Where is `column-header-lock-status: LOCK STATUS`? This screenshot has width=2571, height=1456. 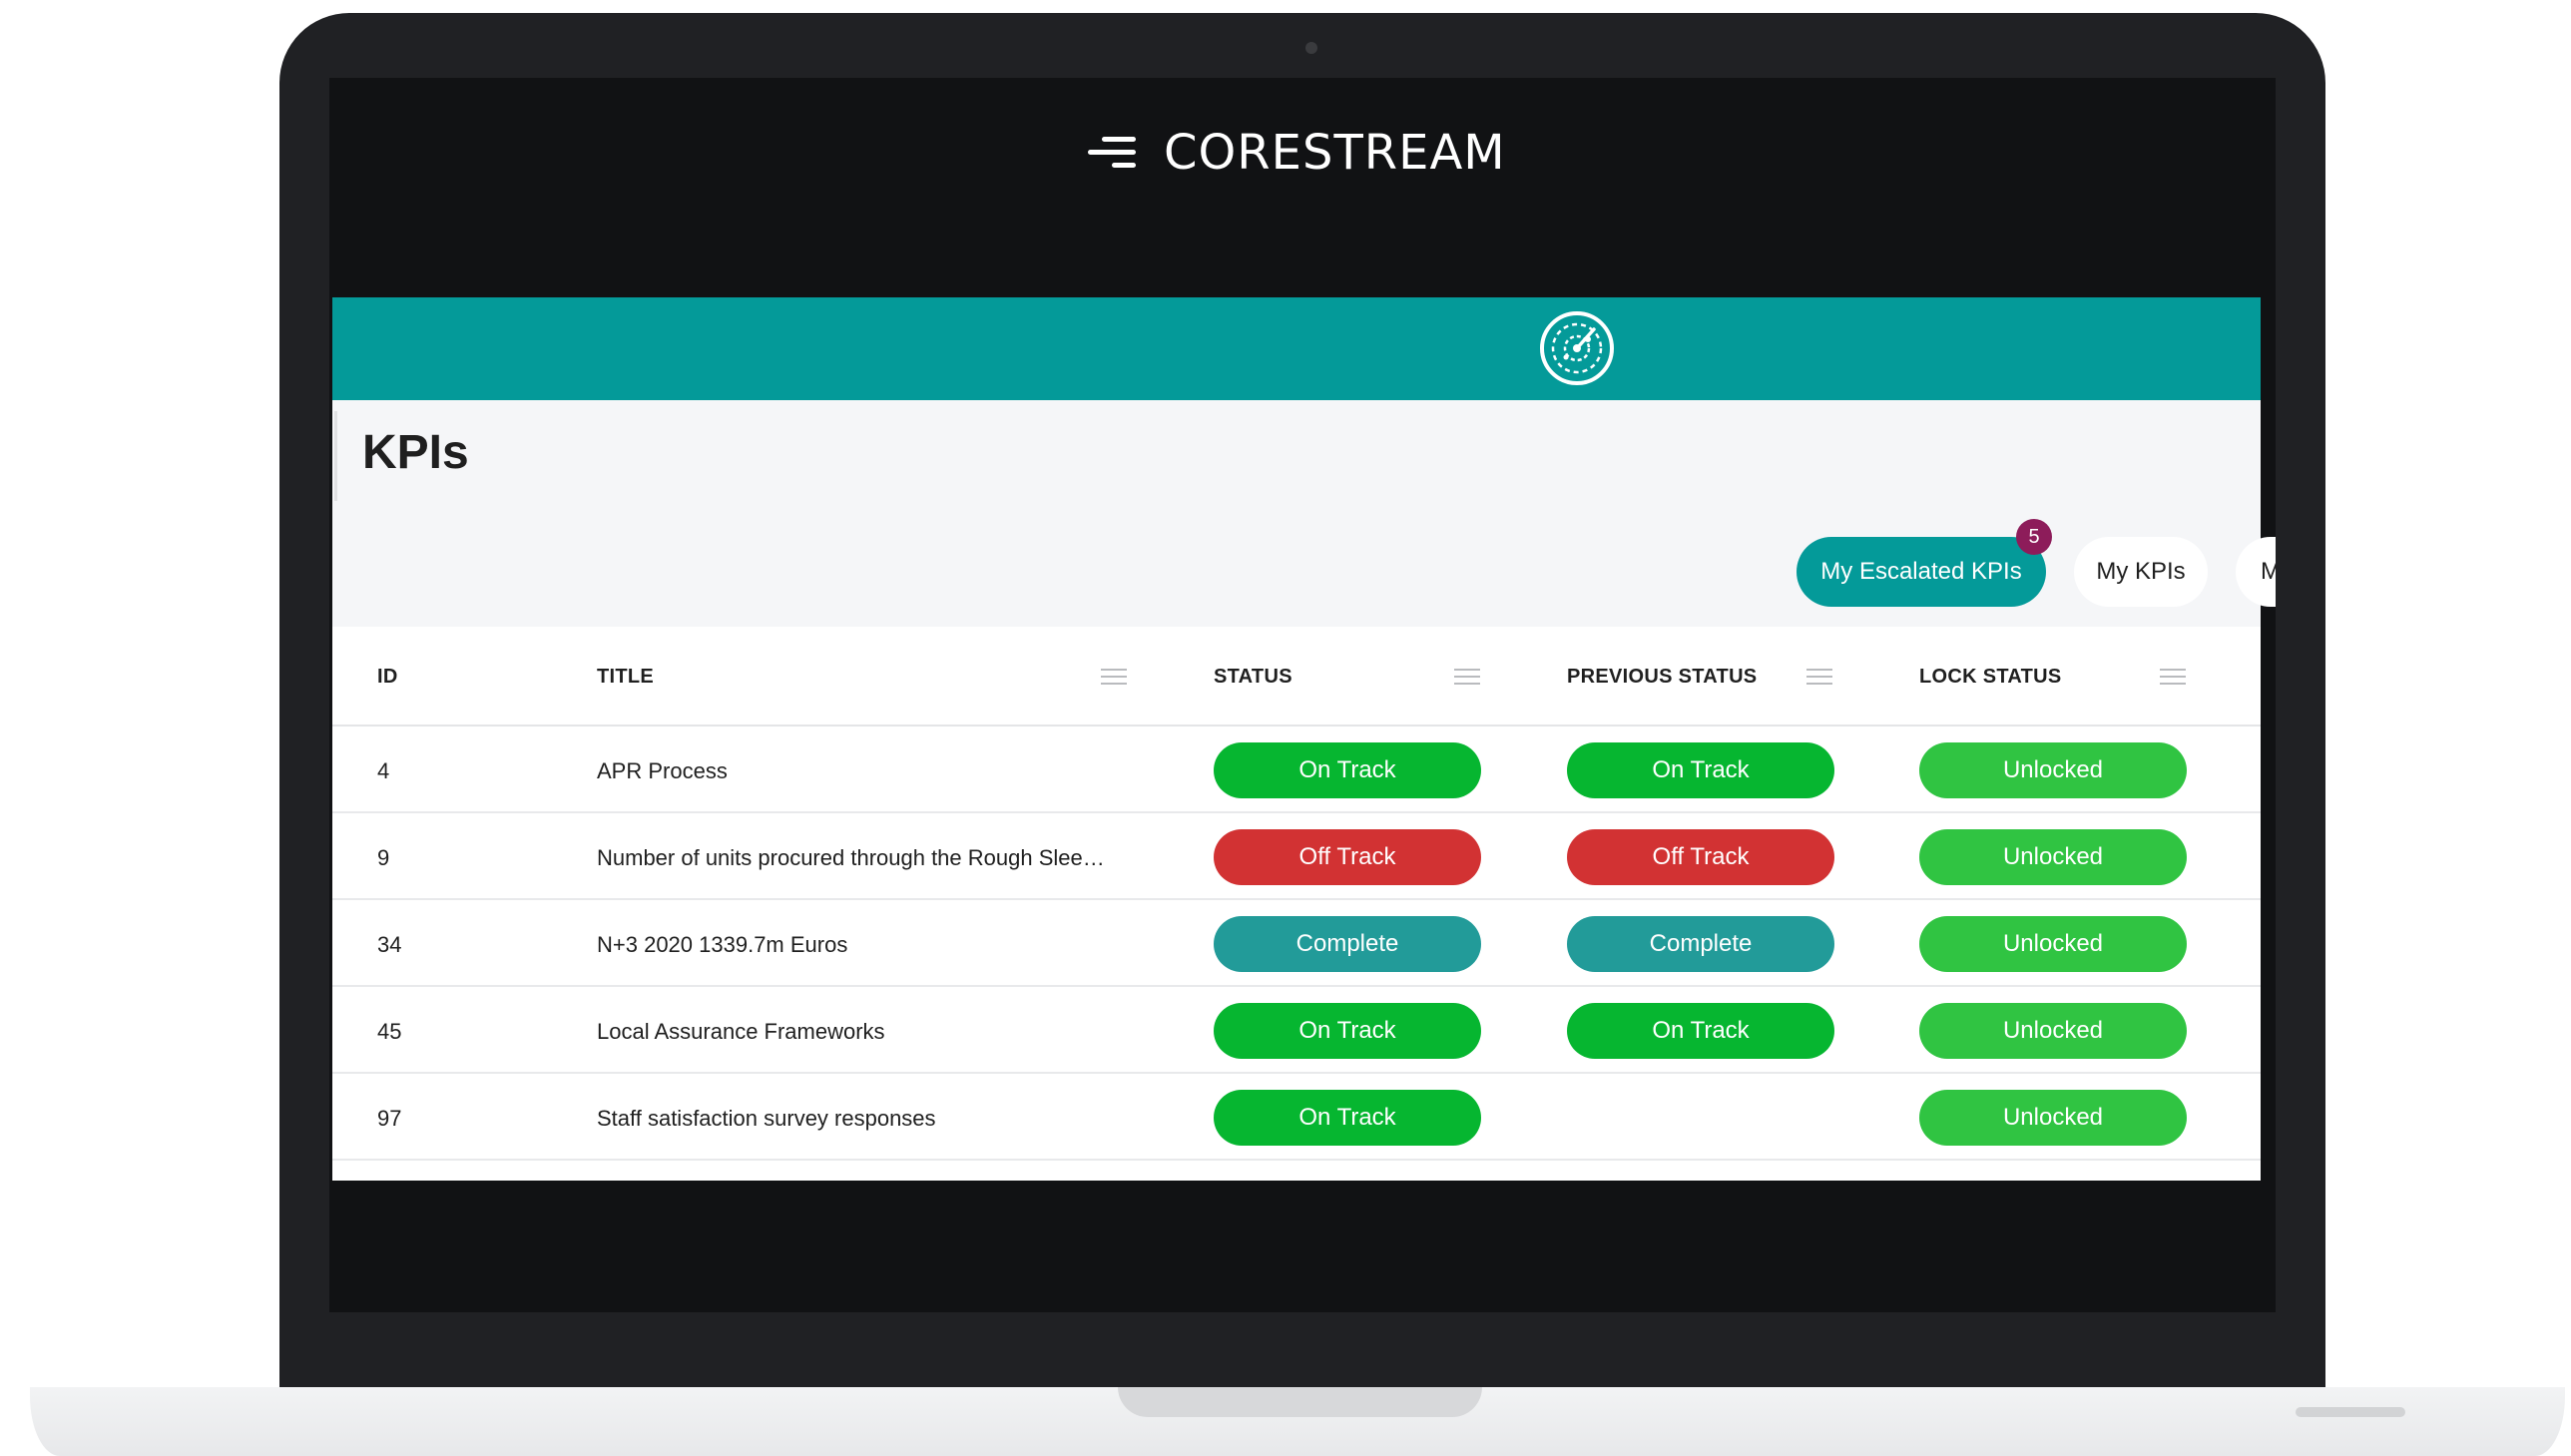 column-header-lock-status: LOCK STATUS is located at coordinates (1990, 677).